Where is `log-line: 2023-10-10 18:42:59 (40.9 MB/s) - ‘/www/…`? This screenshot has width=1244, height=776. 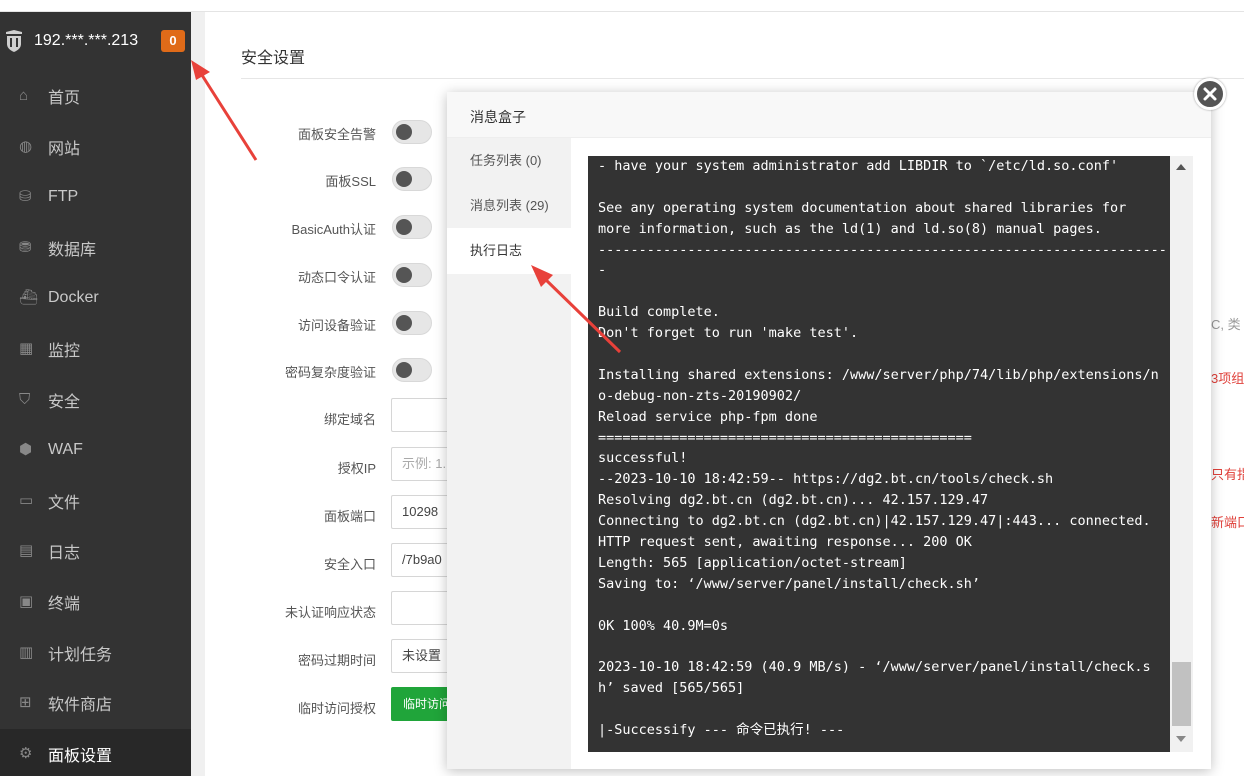 log-line: 2023-10-10 18:42:59 (40.9 MB/s) - ‘/www/… is located at coordinates (874, 667).